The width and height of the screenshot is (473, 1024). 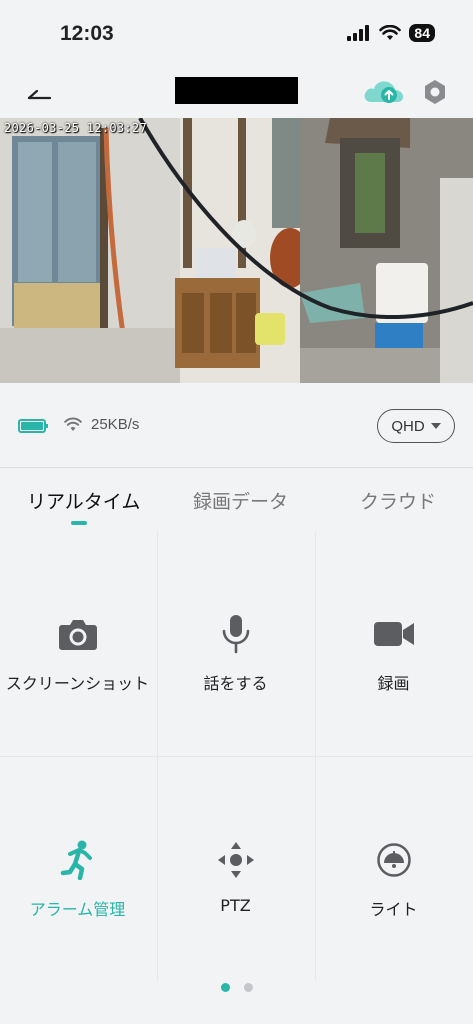 I want to click on active-tab-indicator, so click(x=79, y=523).